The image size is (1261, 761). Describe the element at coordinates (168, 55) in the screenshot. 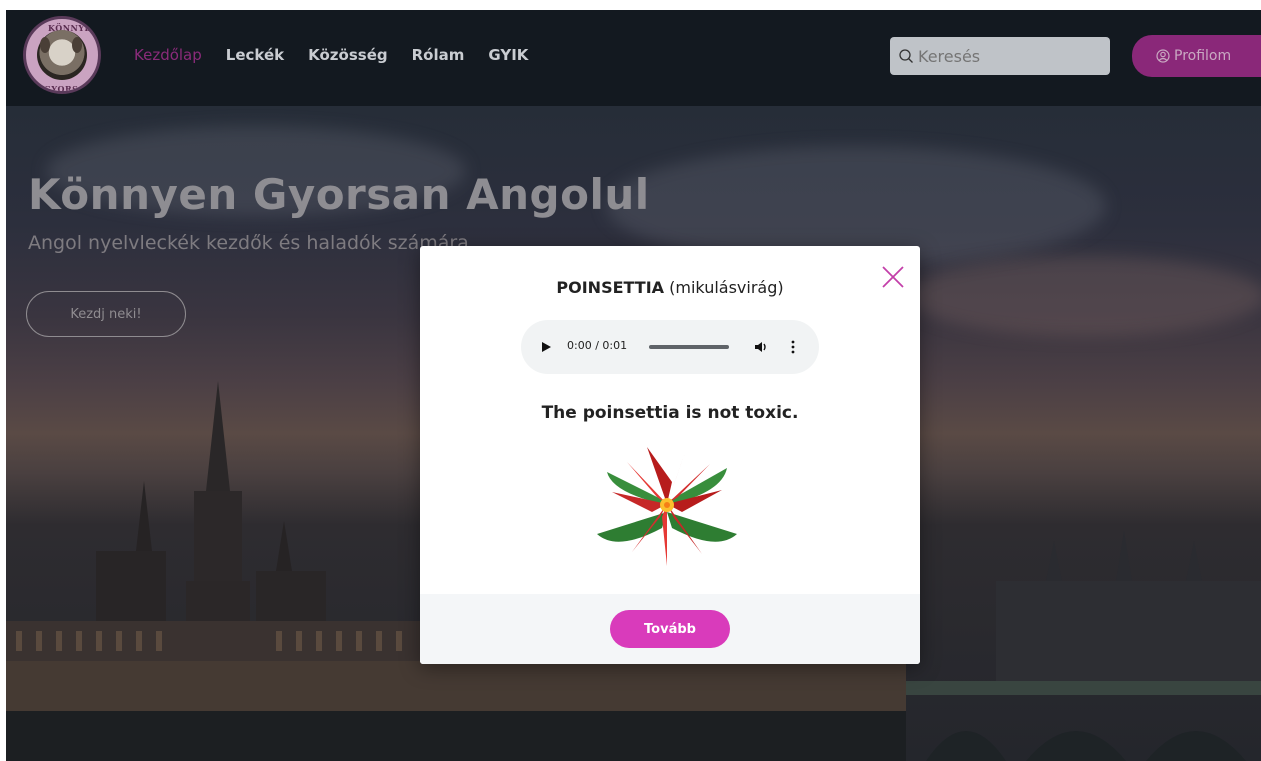

I see `nav-link-home: Kezdőlap` at that location.